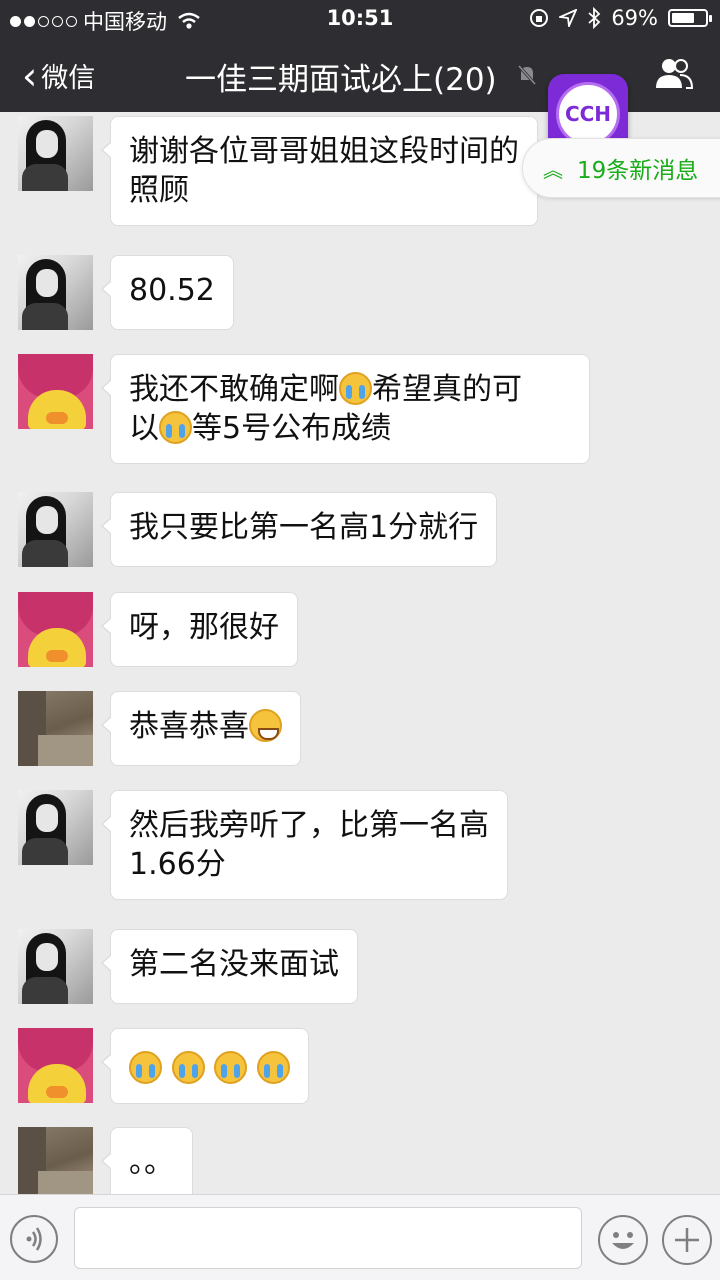 The width and height of the screenshot is (720, 1280). I want to click on battery-percent: 69%, so click(634, 18).